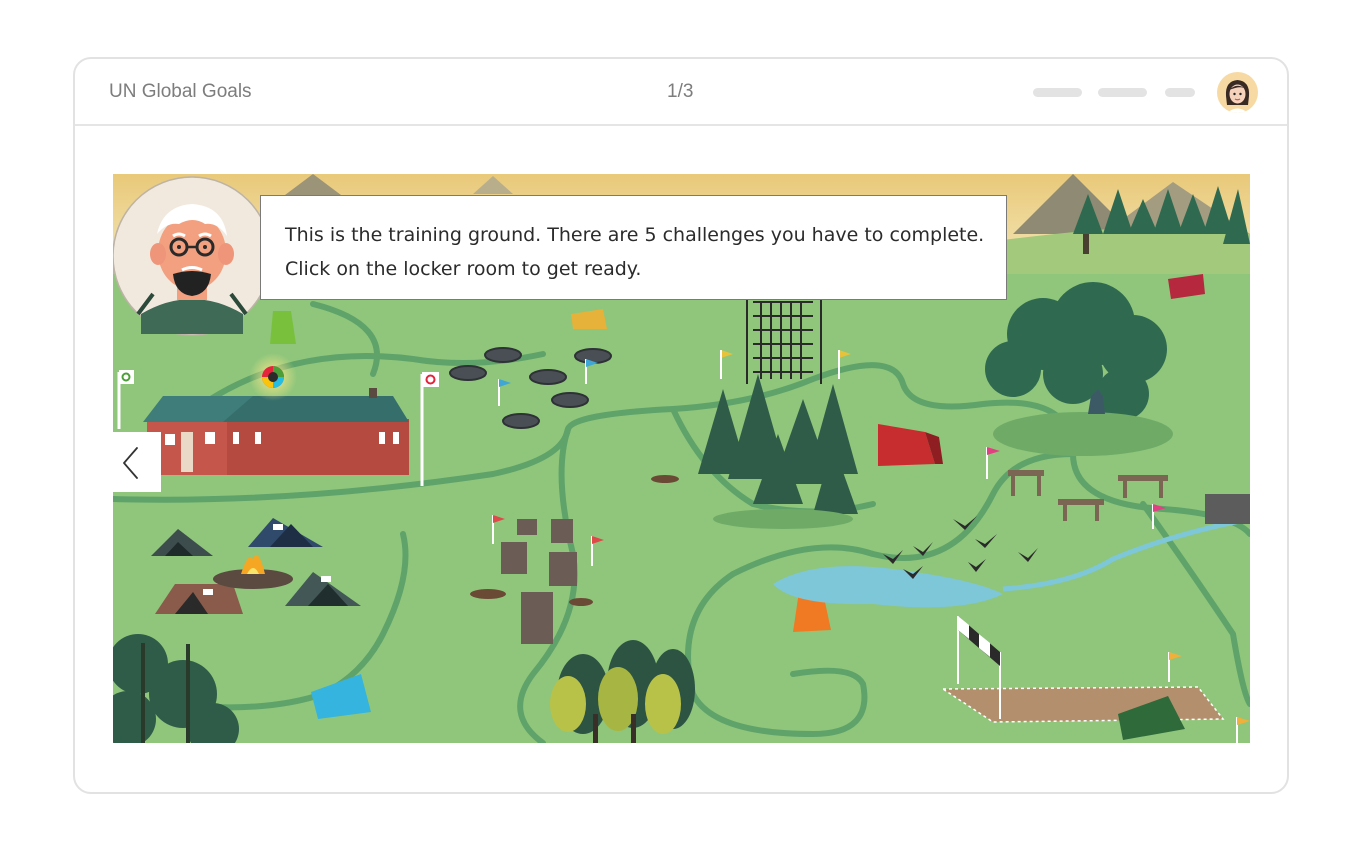  What do you see at coordinates (192, 256) in the screenshot?
I see `old-man-coach-avatar` at bounding box center [192, 256].